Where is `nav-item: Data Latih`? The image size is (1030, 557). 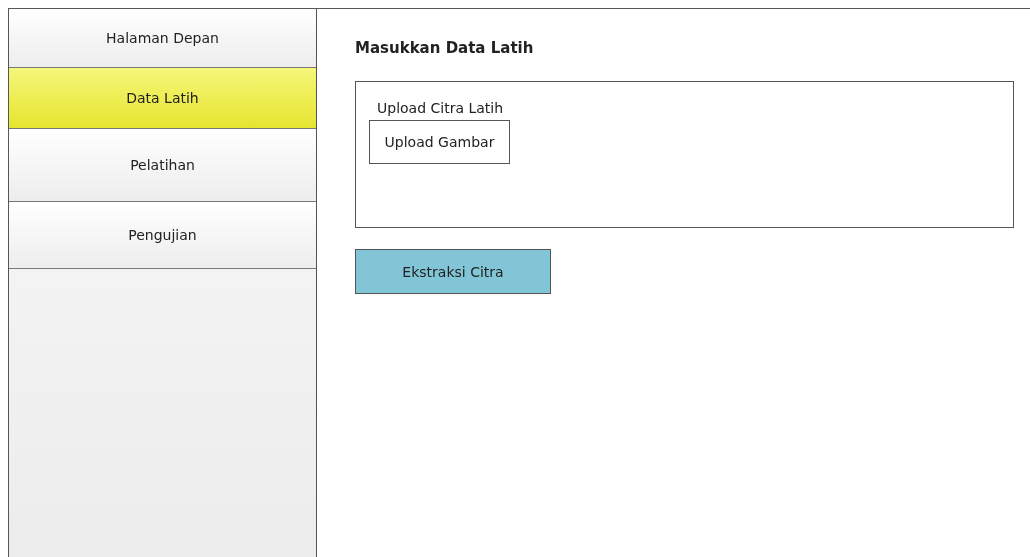
nav-item: Data Latih is located at coordinates (162, 98).